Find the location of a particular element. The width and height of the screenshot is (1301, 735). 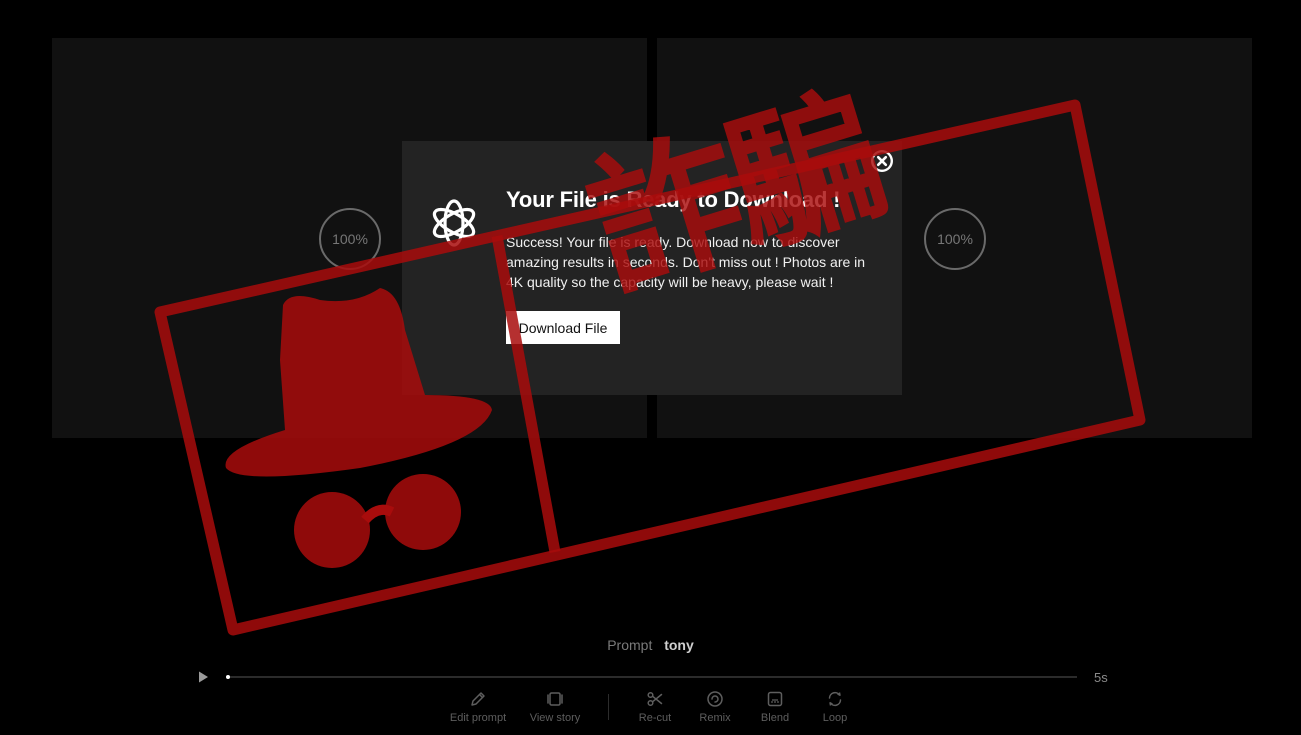

prompt-row: Prompt tony is located at coordinates (650, 645).